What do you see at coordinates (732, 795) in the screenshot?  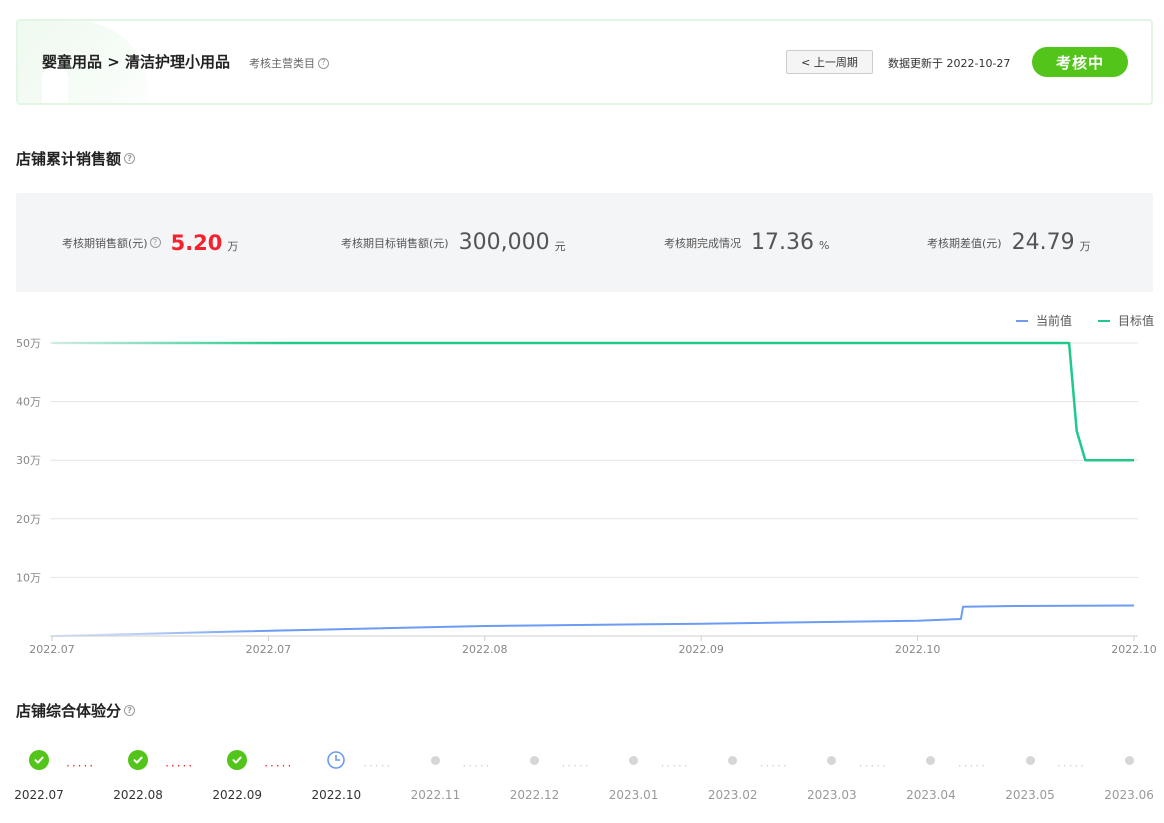 I see `timeline-month-label: 2023.02` at bounding box center [732, 795].